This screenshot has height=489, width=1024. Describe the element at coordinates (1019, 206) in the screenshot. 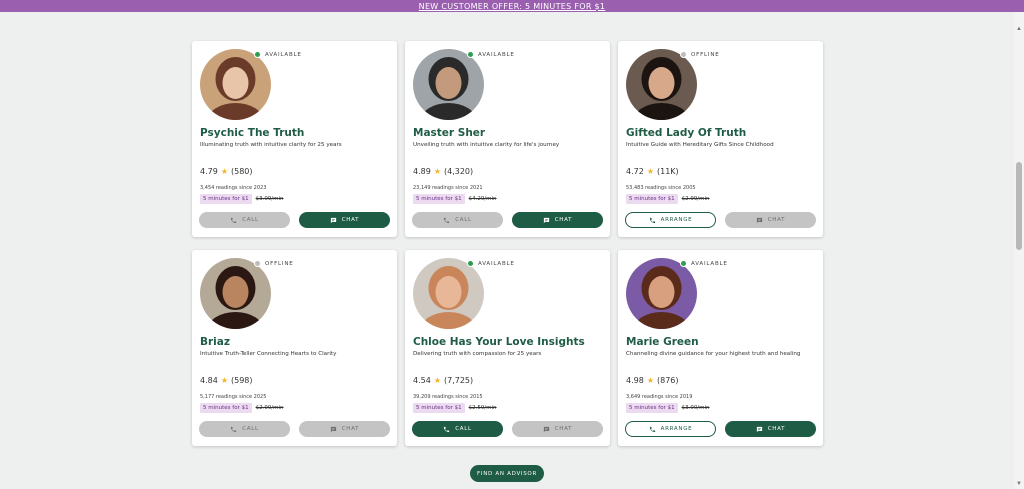

I see `scrollbar-thumb` at that location.